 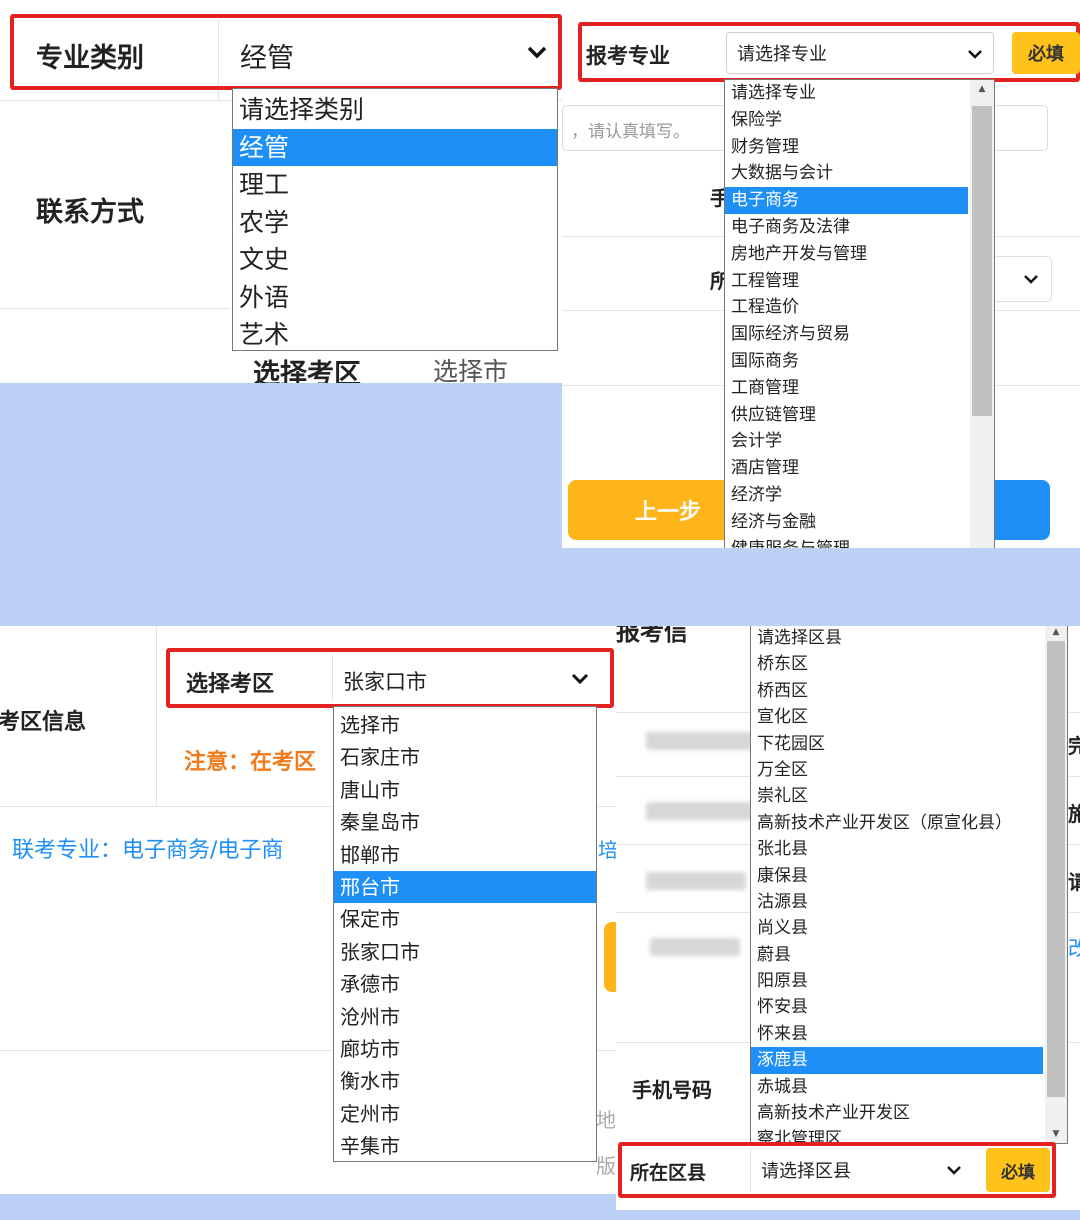 I want to click on major-scrollbar: ▲ ▼, so click(x=982, y=314).